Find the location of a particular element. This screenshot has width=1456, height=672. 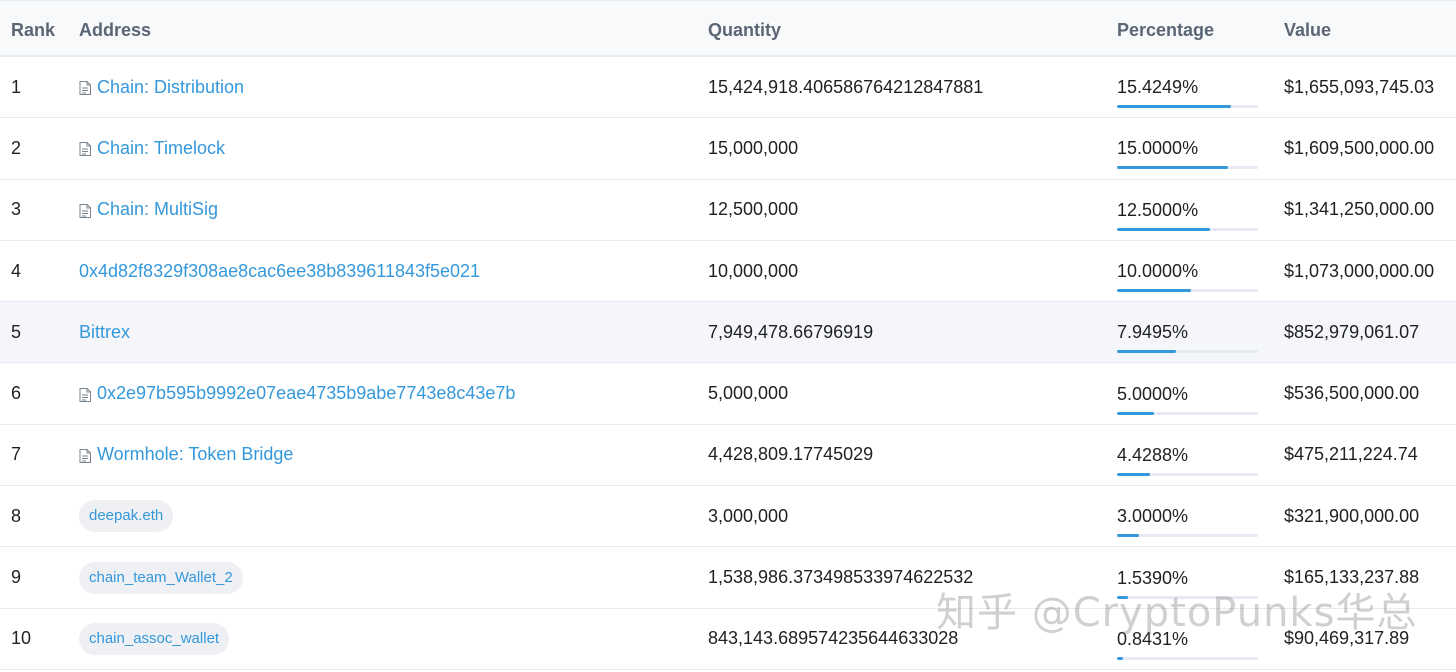

rank-cell: 8 is located at coordinates (16, 515).